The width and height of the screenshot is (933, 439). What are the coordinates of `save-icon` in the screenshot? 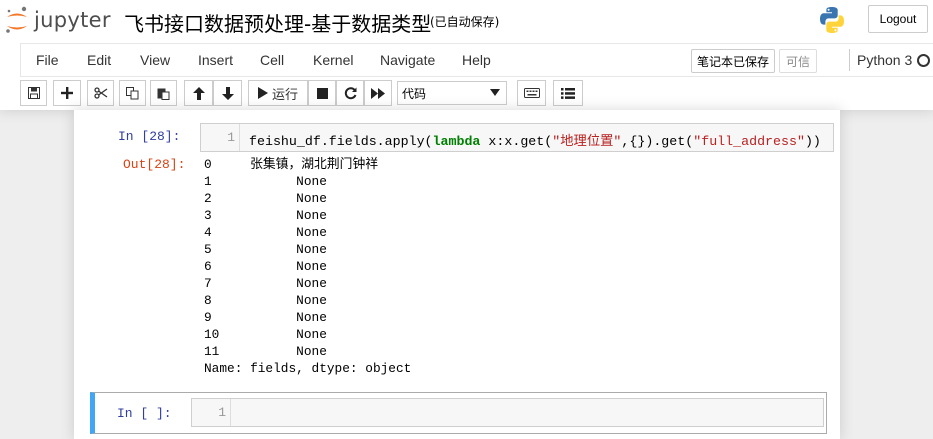 It's located at (33, 93).